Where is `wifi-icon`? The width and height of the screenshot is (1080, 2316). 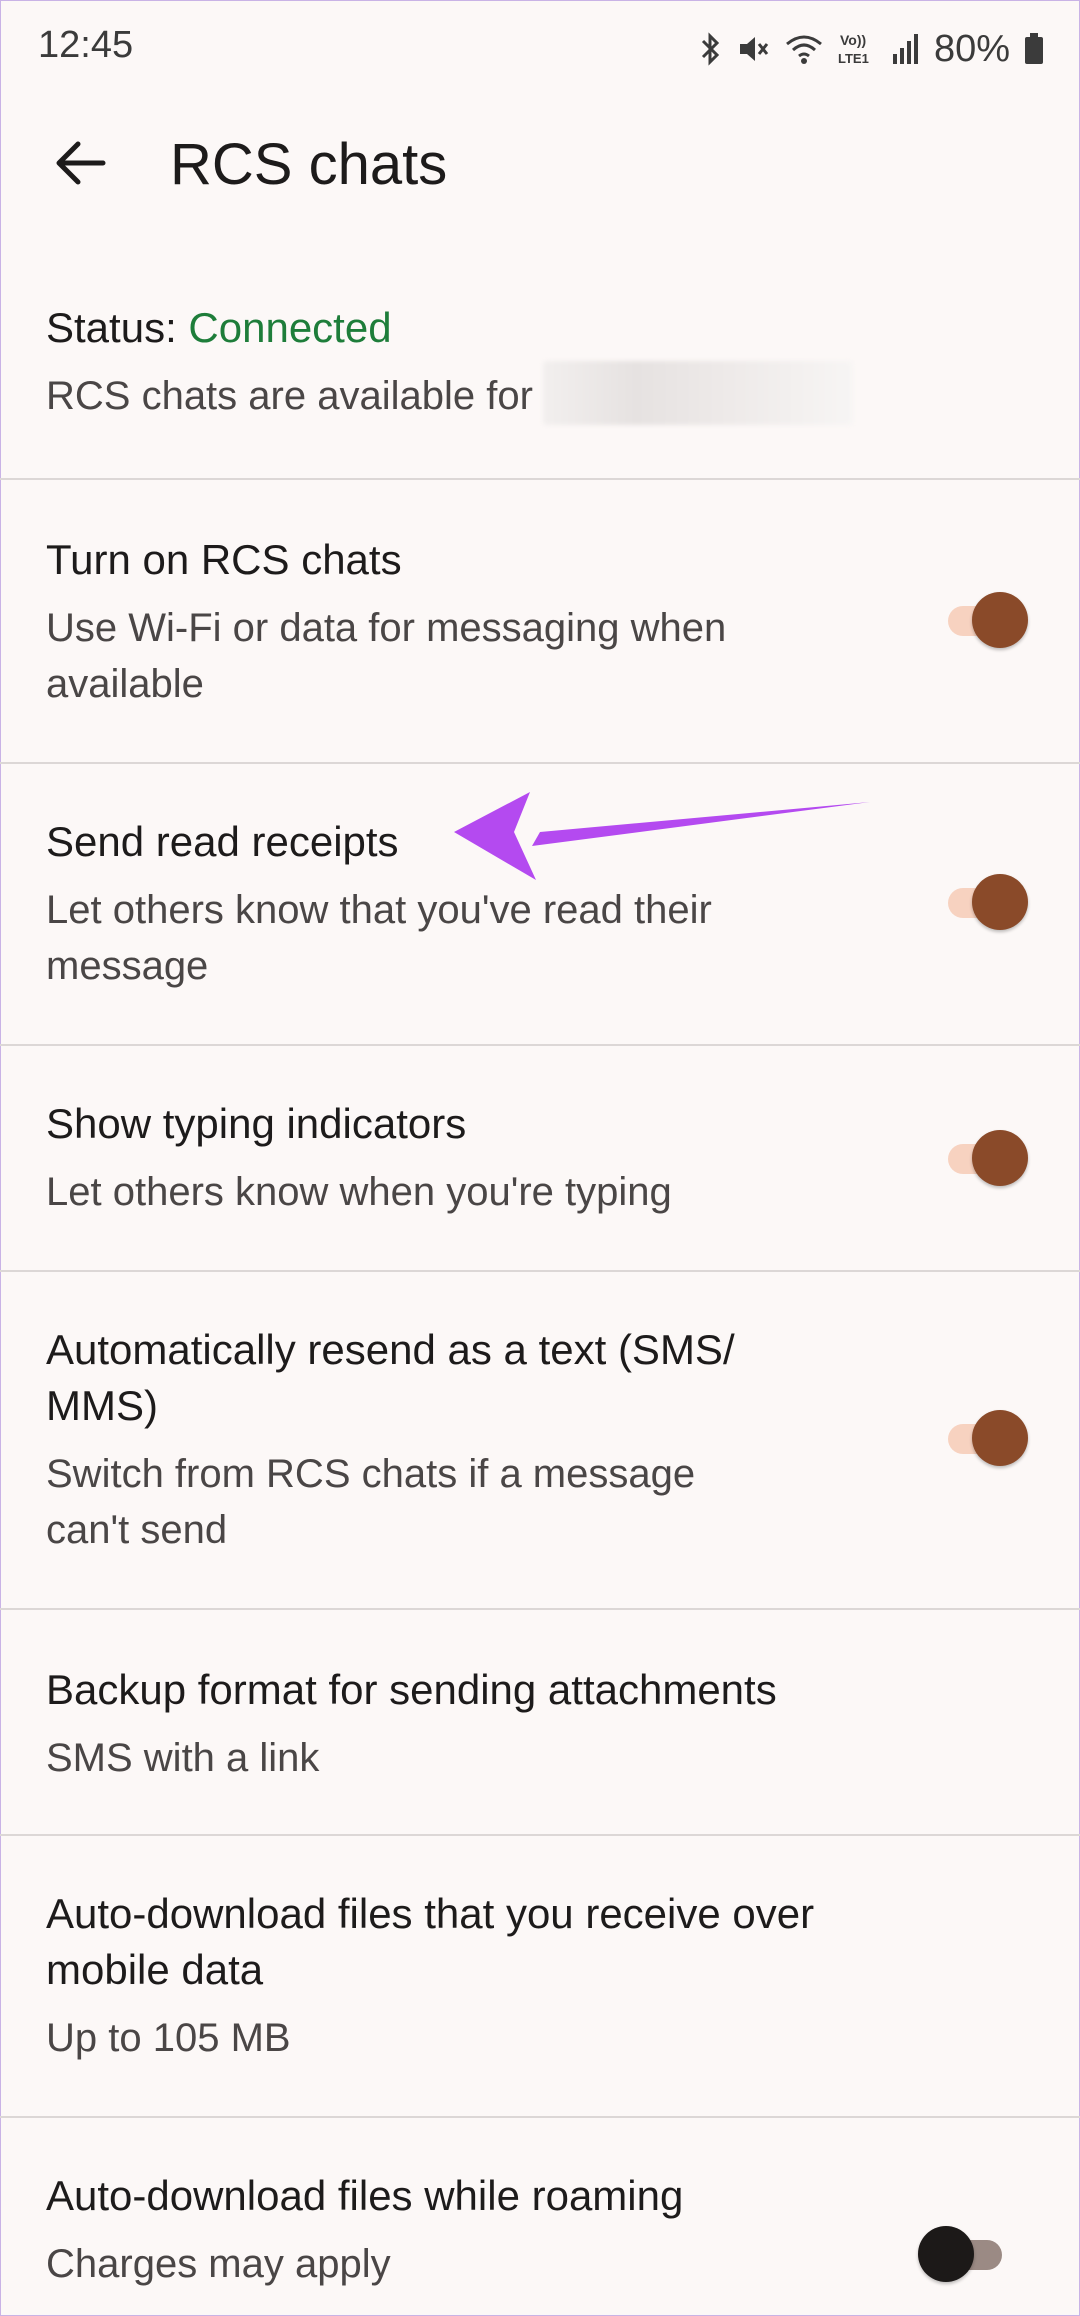
wifi-icon is located at coordinates (804, 49).